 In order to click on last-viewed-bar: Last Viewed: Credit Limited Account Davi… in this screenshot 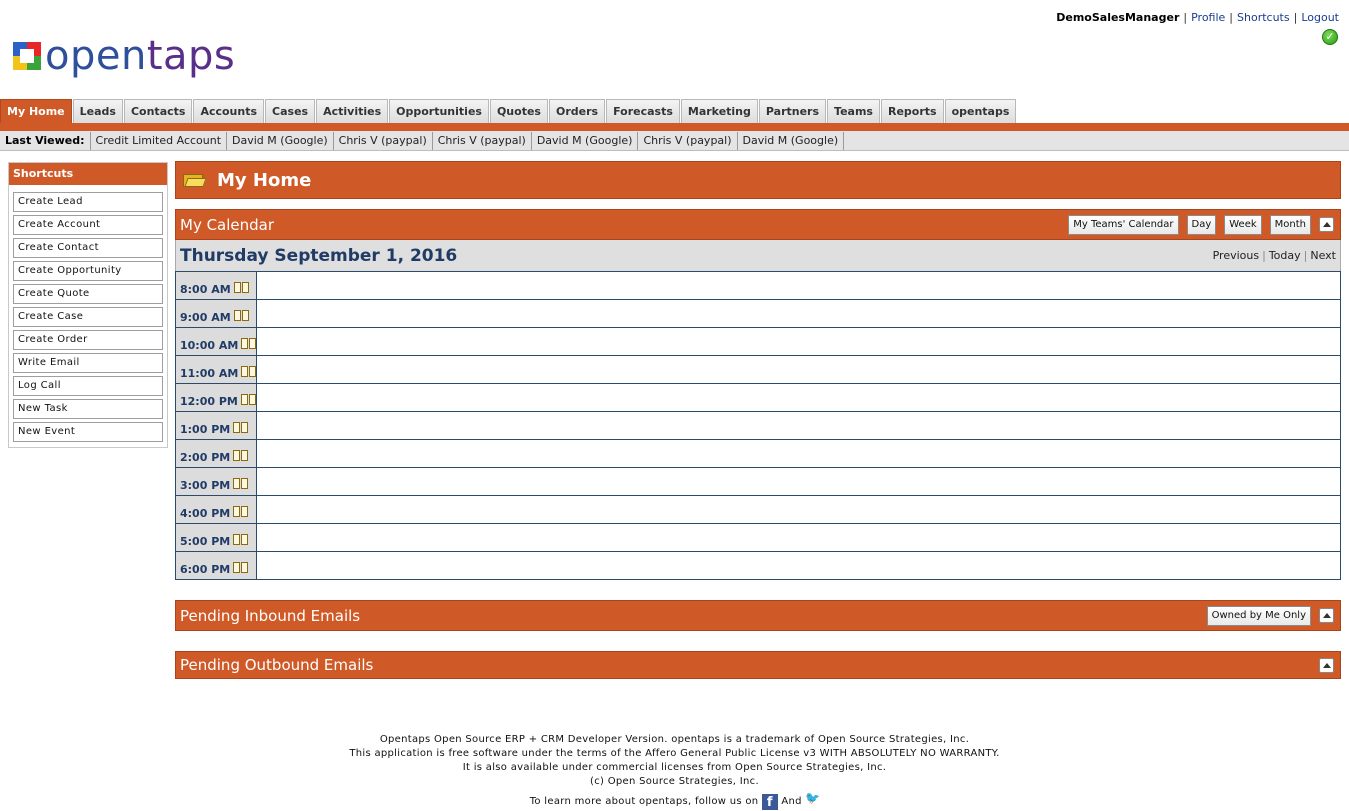, I will do `click(674, 141)`.